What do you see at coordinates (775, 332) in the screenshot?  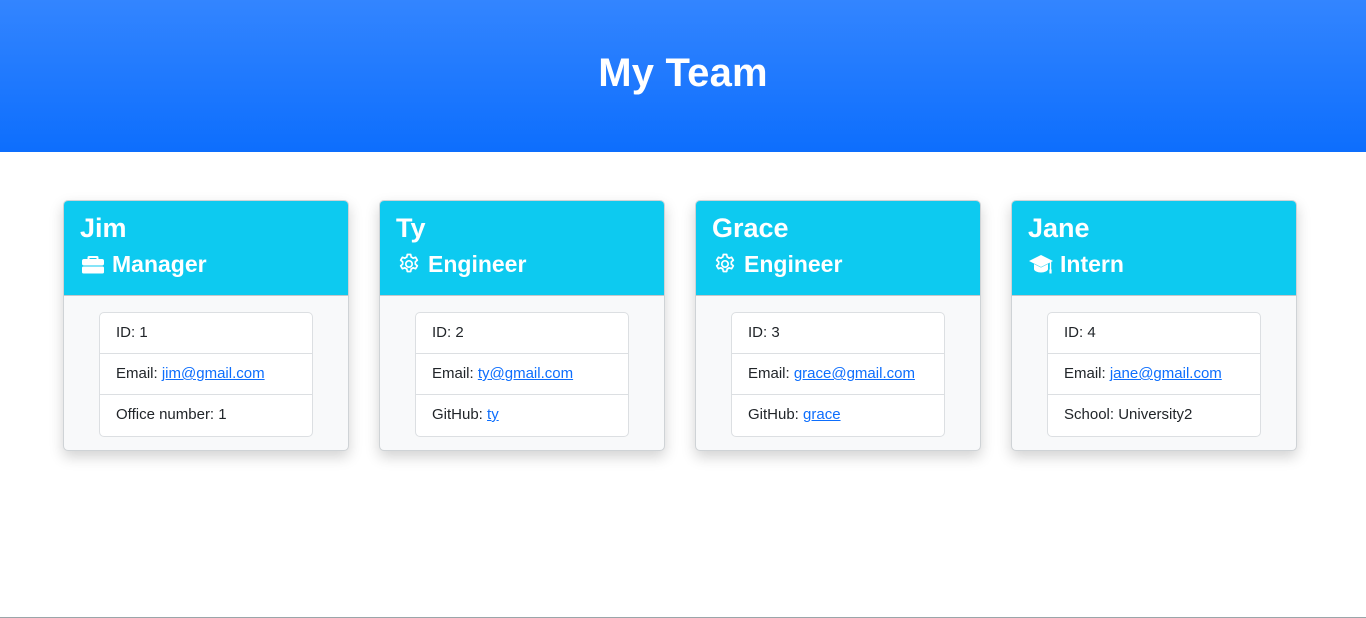 I see `id-value: 3` at bounding box center [775, 332].